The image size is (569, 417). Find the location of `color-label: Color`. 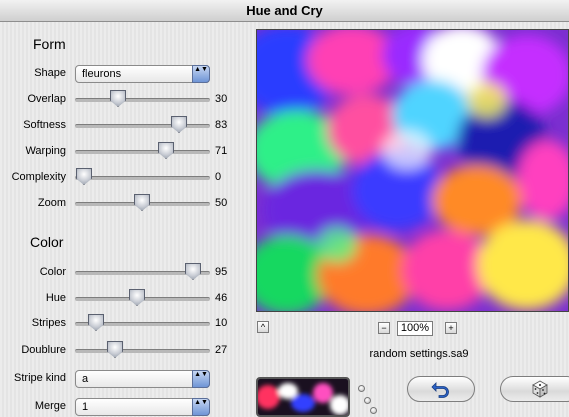

color-label: Color is located at coordinates (52, 272).